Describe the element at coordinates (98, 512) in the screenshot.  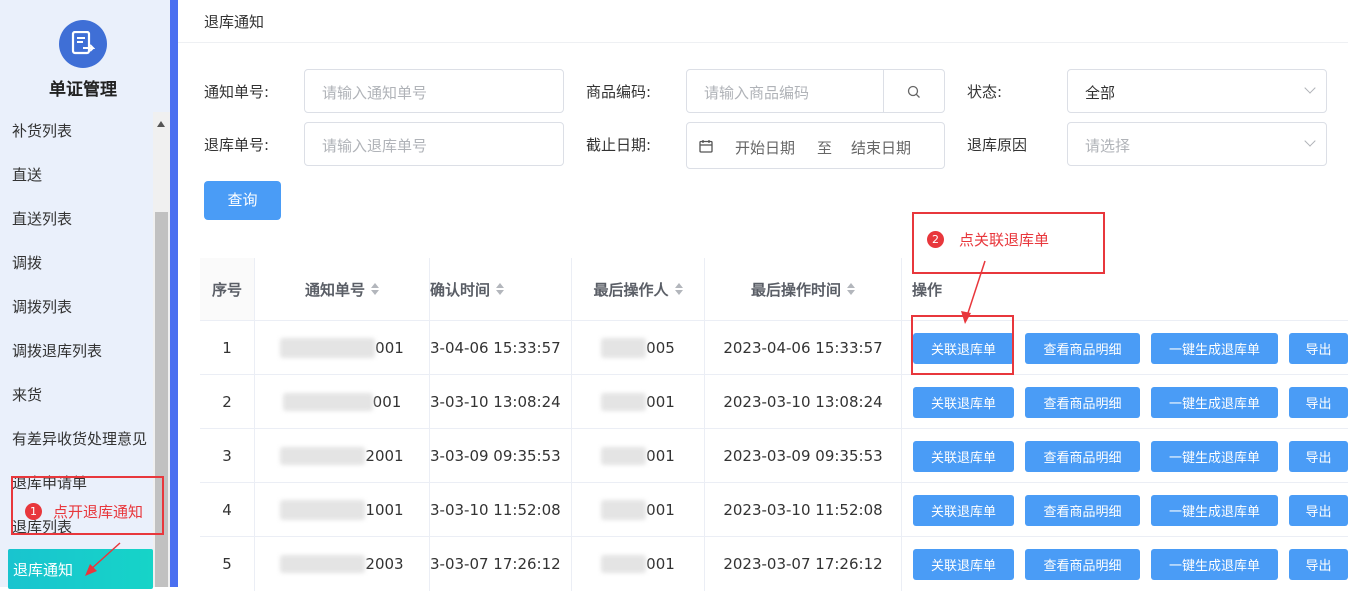
I see `annotation-text-step1: 点开退库通知` at that location.